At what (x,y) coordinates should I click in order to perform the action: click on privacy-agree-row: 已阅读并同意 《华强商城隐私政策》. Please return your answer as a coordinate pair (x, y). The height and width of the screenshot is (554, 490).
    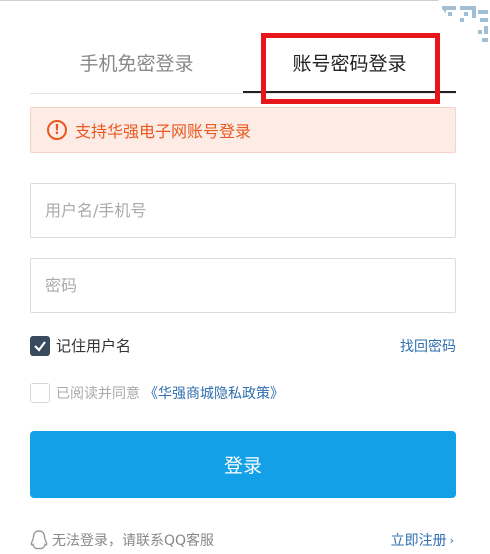
    Looking at the image, I should click on (157, 393).